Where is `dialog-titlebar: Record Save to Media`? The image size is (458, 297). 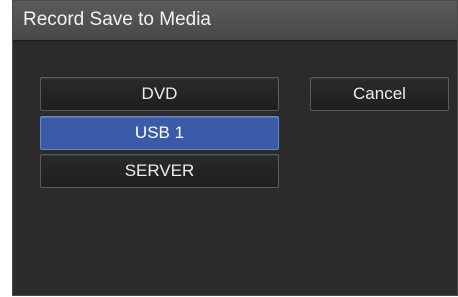
dialog-titlebar: Record Save to Media is located at coordinates (235, 21).